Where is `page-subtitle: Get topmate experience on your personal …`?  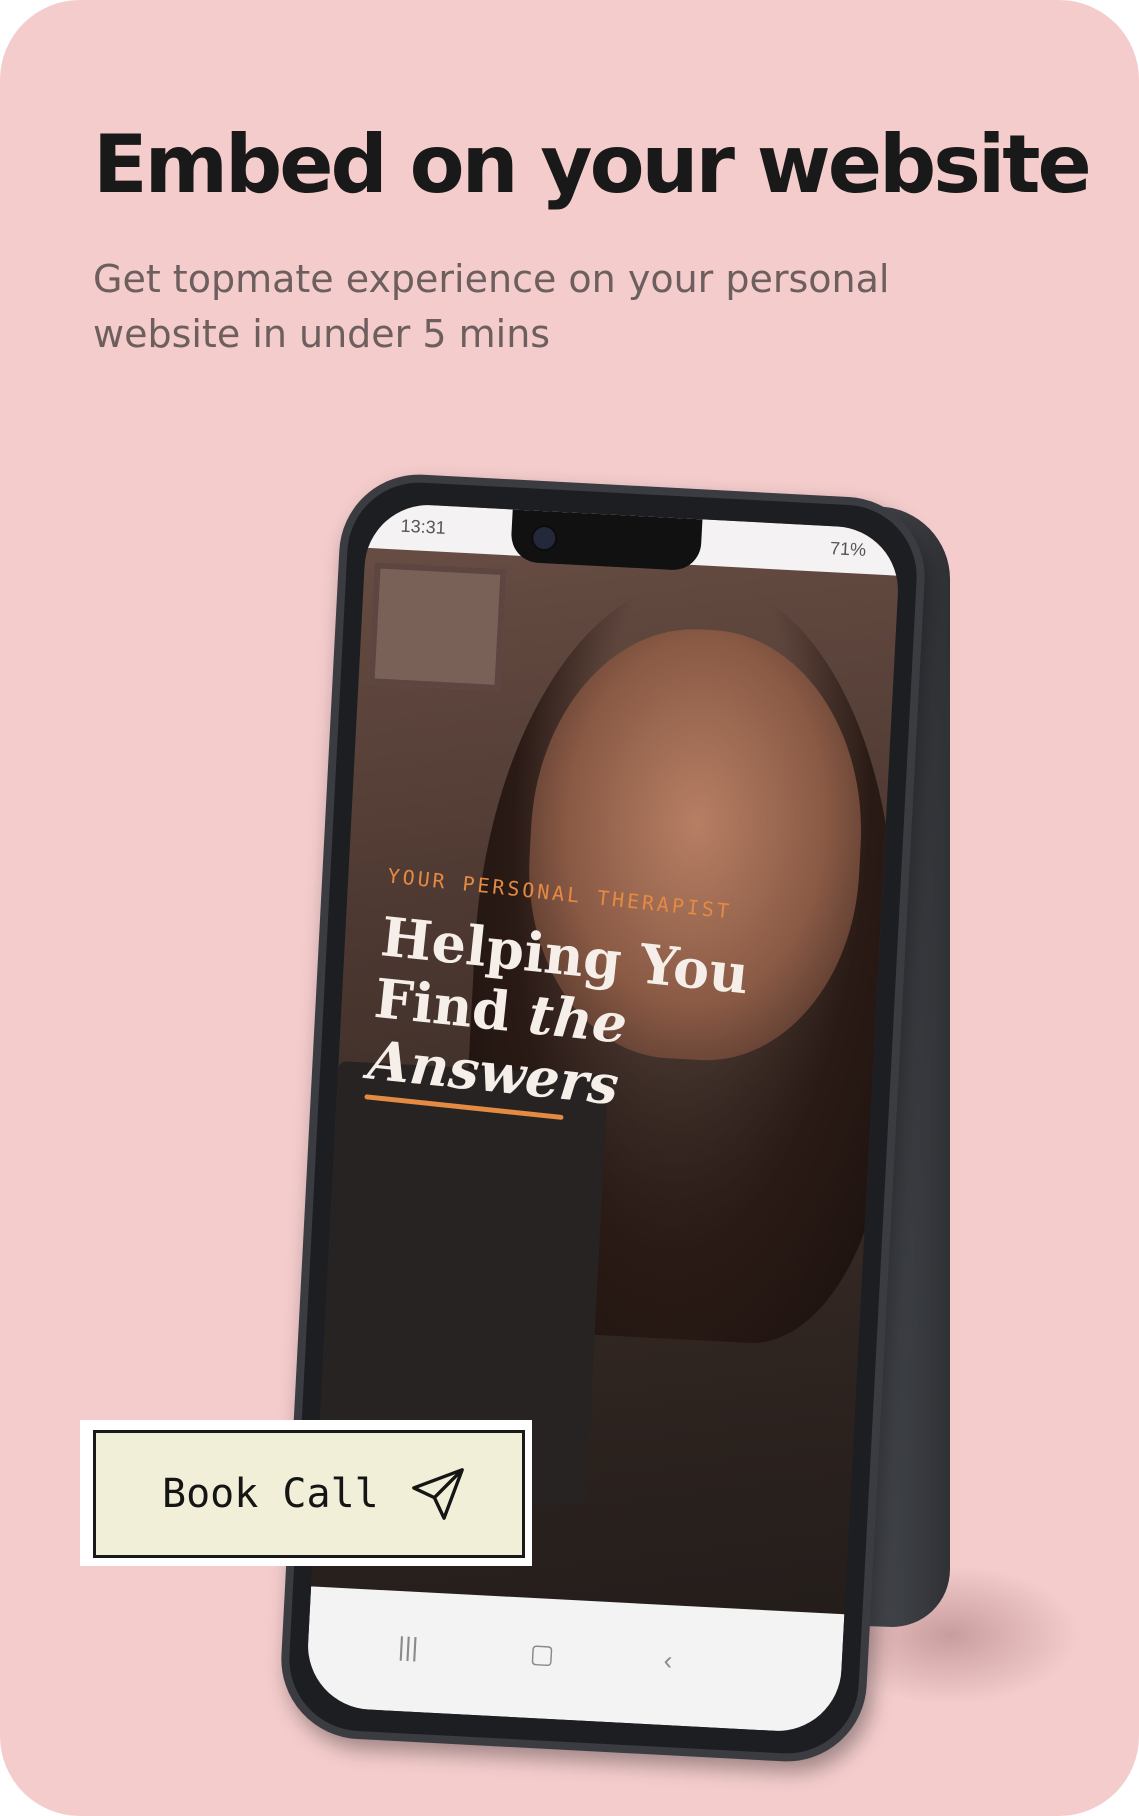
page-subtitle: Get topmate experience on your personal … is located at coordinates (533, 307).